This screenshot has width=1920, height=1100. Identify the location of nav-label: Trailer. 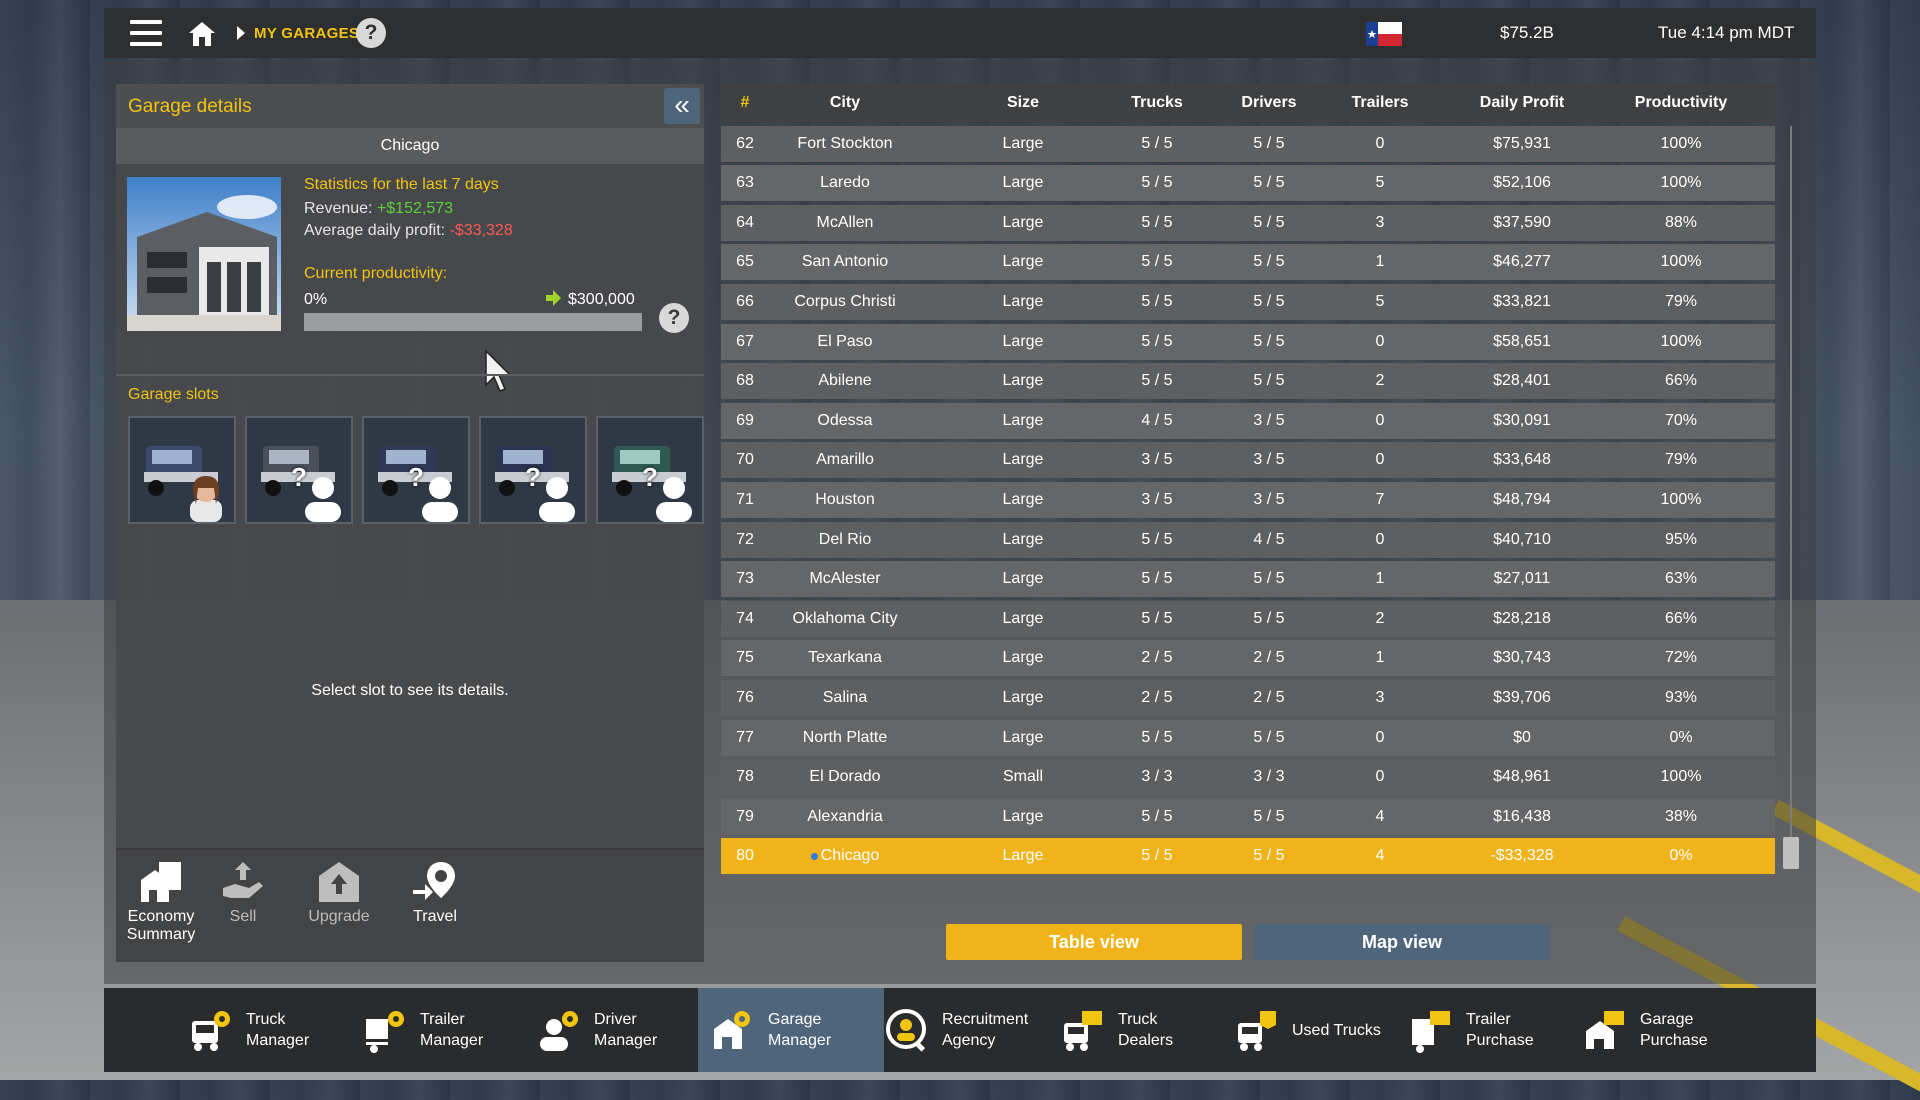
(442, 1019).